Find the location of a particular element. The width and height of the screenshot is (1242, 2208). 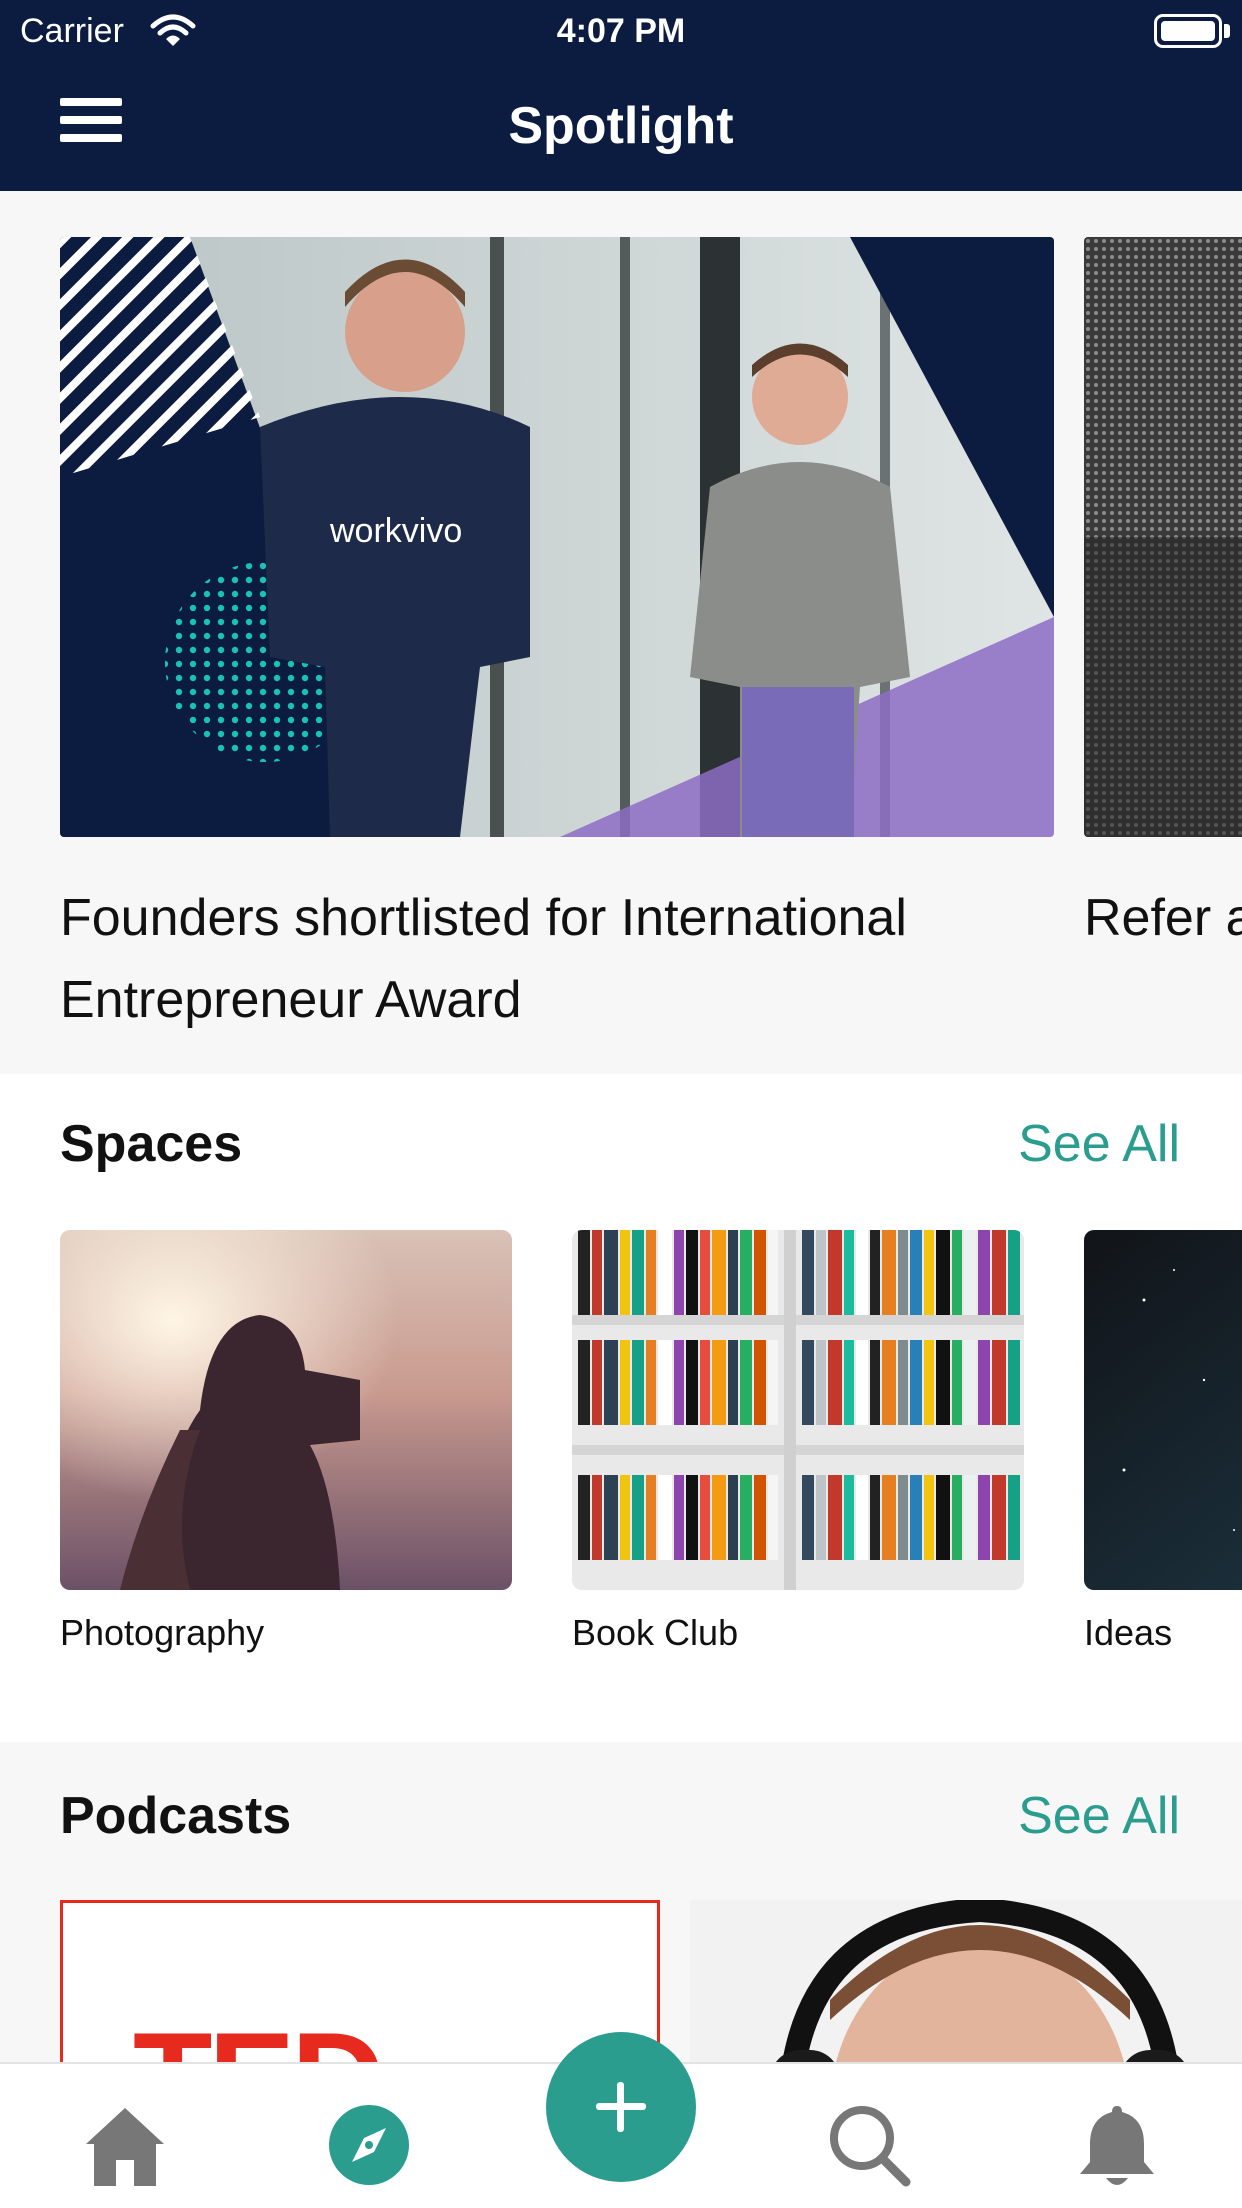

night-sky-photo is located at coordinates (1163, 1410).